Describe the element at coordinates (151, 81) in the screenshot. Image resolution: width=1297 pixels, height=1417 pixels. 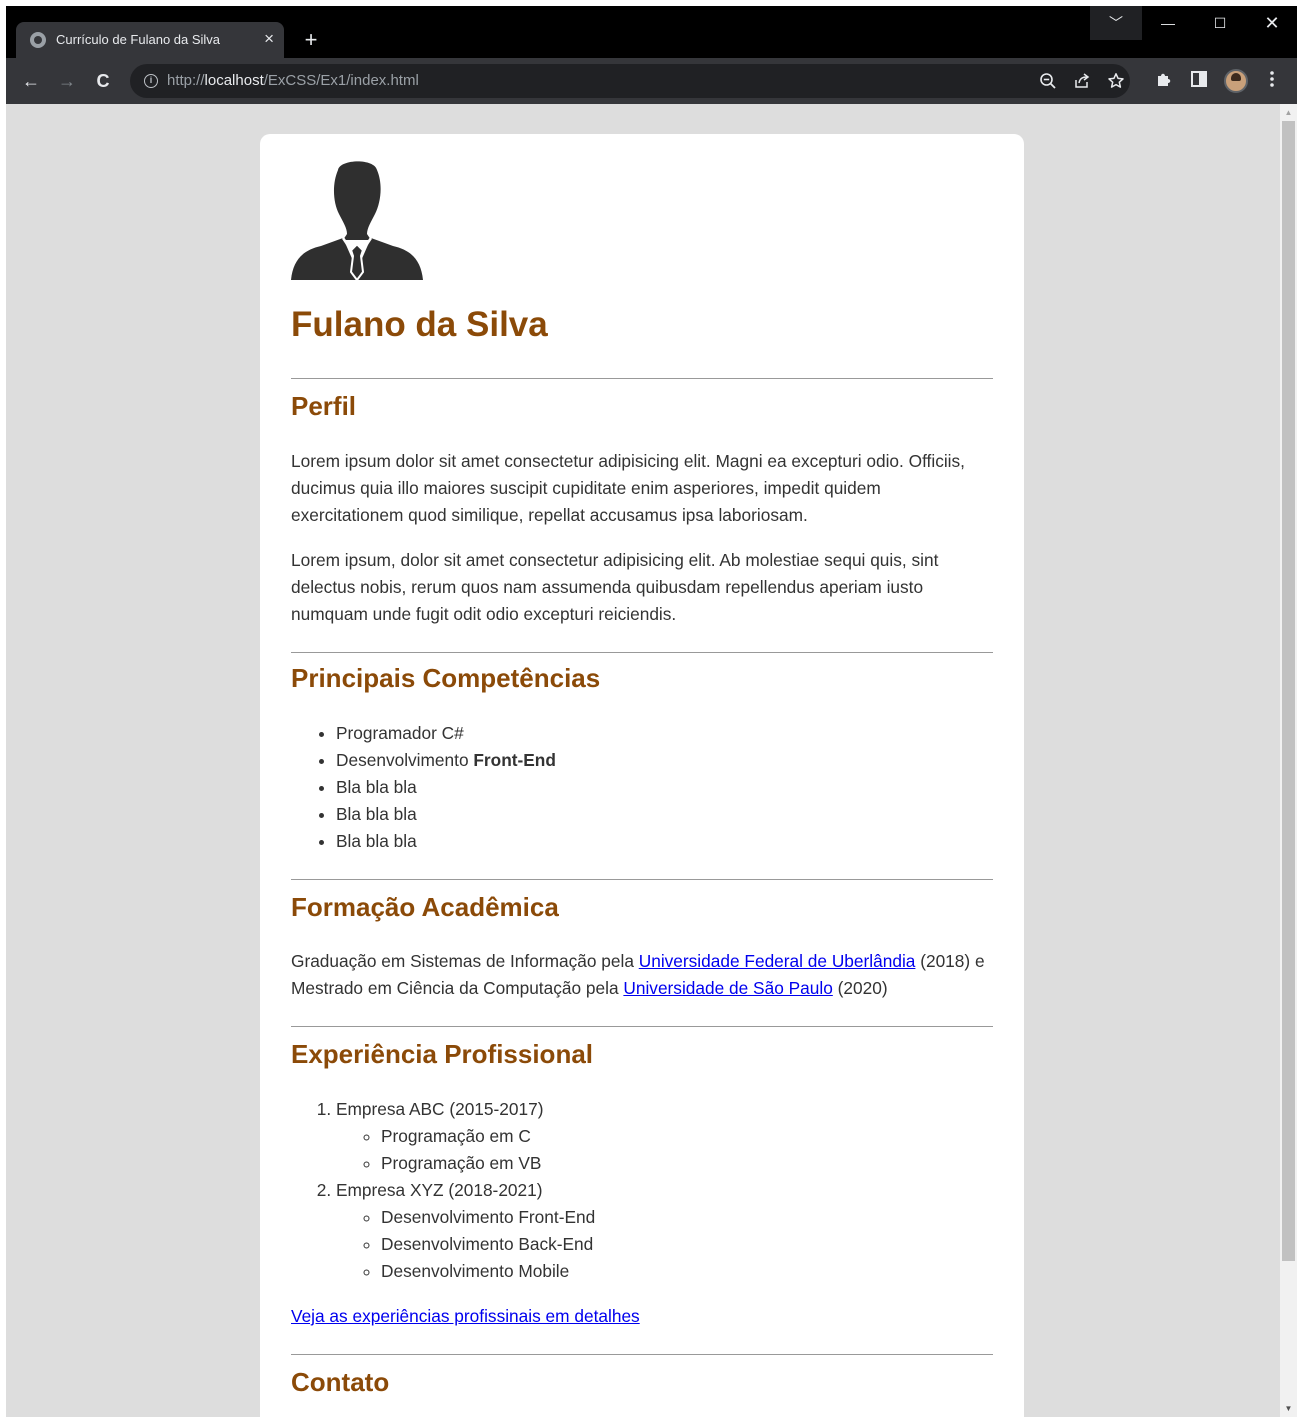
I see `info-icon: i` at that location.